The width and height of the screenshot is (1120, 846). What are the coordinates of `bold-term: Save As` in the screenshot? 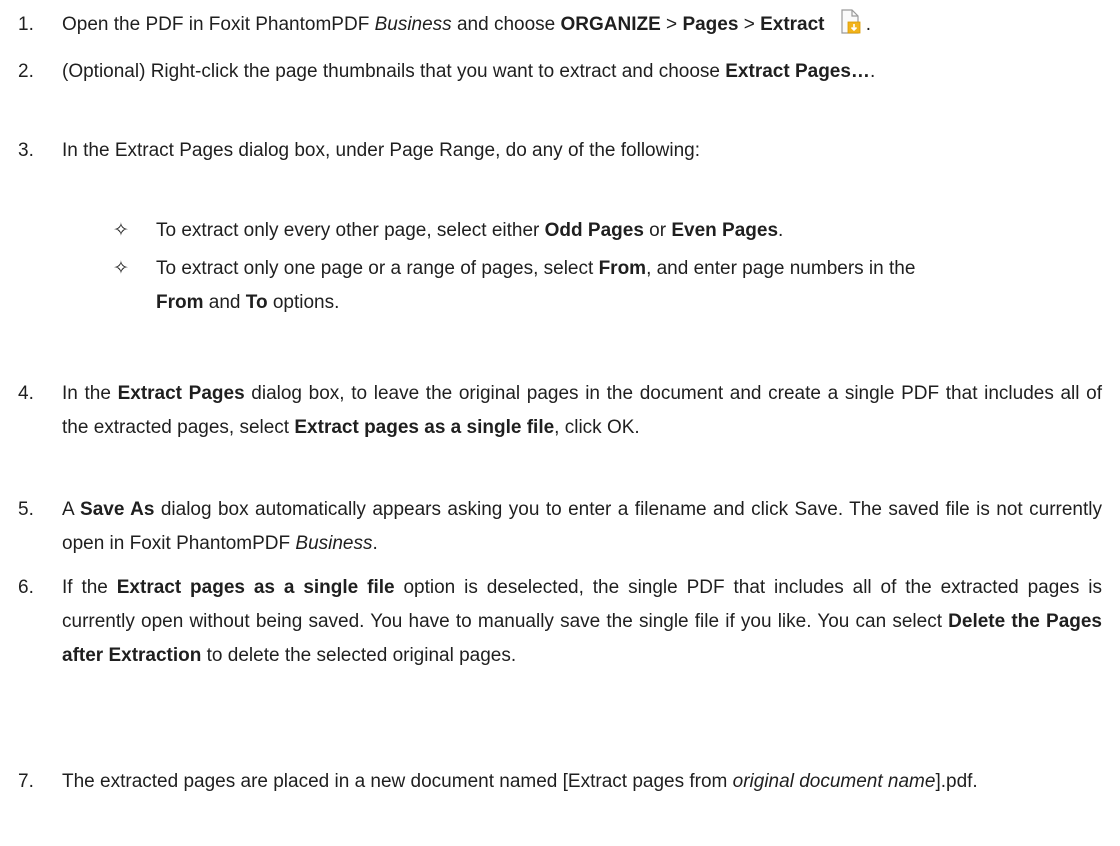 It's located at (117, 509).